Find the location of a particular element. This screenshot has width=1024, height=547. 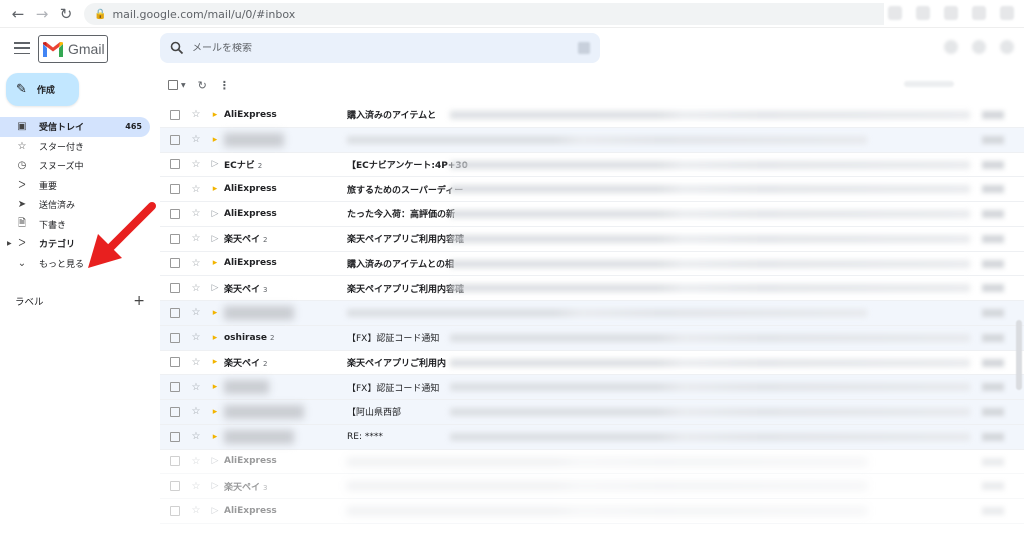

apps-icon is located at coordinates (1007, 47).